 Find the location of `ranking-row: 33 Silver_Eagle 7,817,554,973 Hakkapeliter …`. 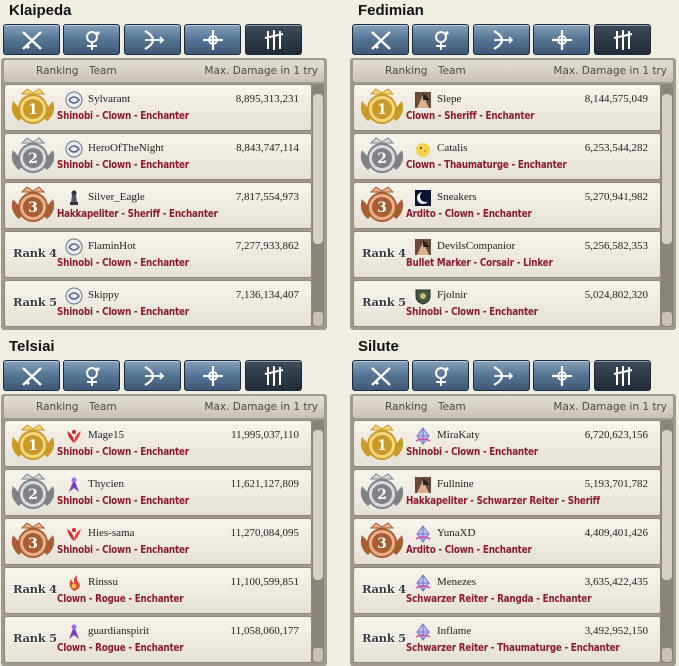

ranking-row: 33 Silver_Eagle 7,817,554,973 Hakkapeliter … is located at coordinates (158, 205).